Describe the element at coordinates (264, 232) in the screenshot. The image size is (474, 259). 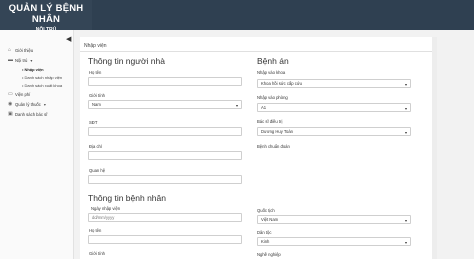
I see `ethnicity-label: Dân tộc` at that location.